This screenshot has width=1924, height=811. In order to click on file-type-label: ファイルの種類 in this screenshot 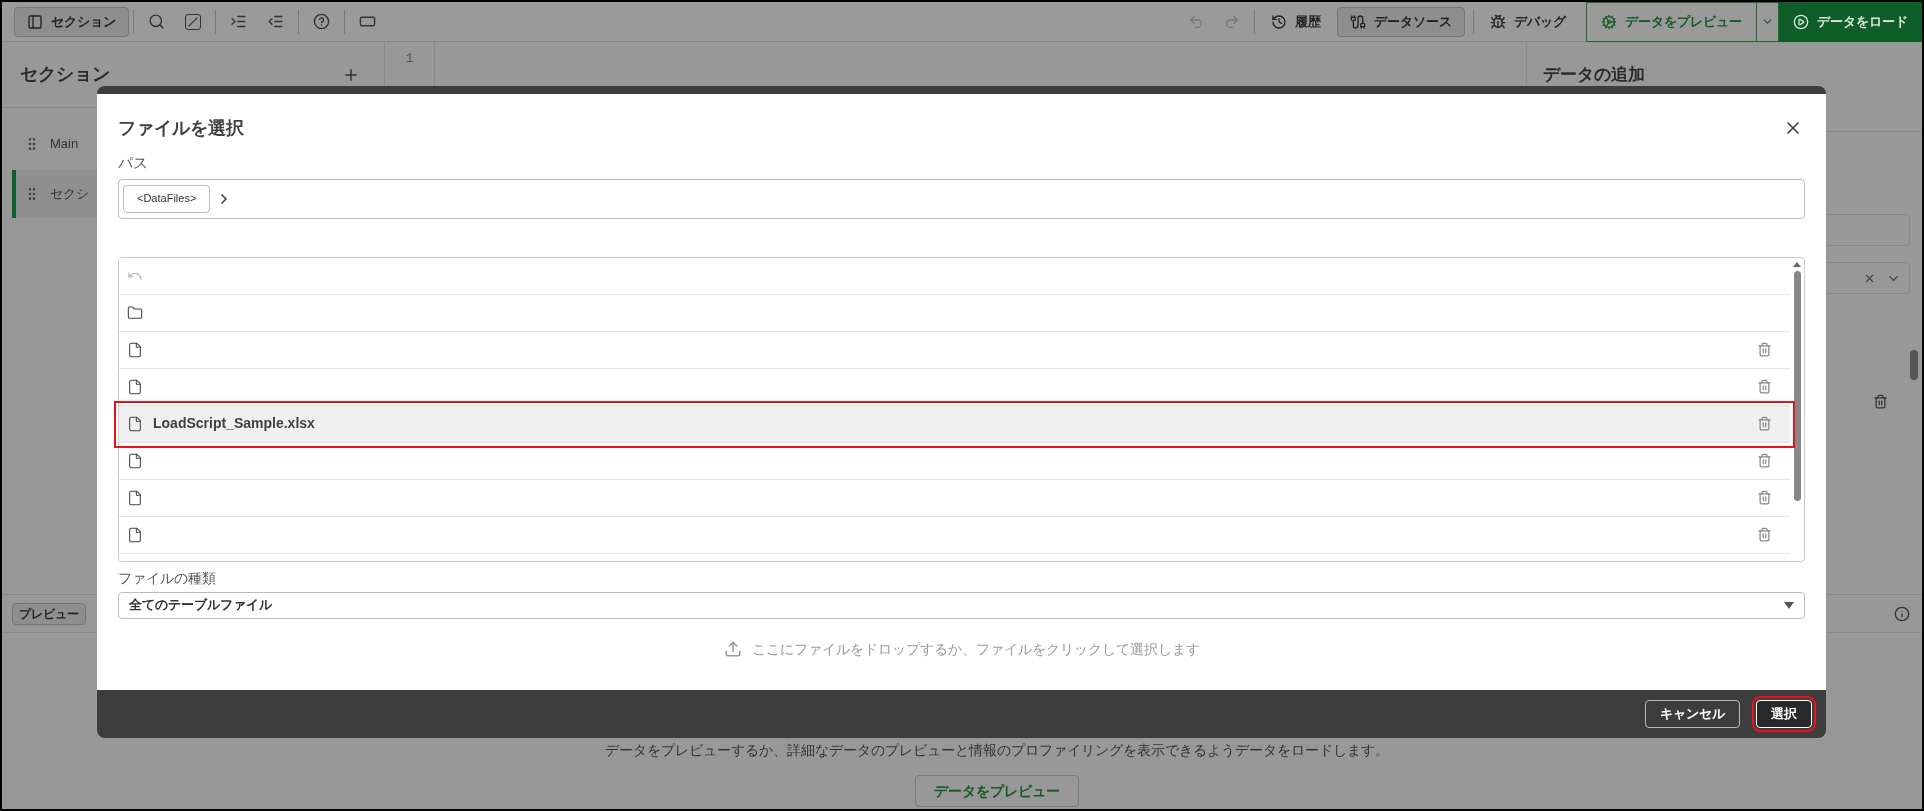, I will do `click(167, 578)`.